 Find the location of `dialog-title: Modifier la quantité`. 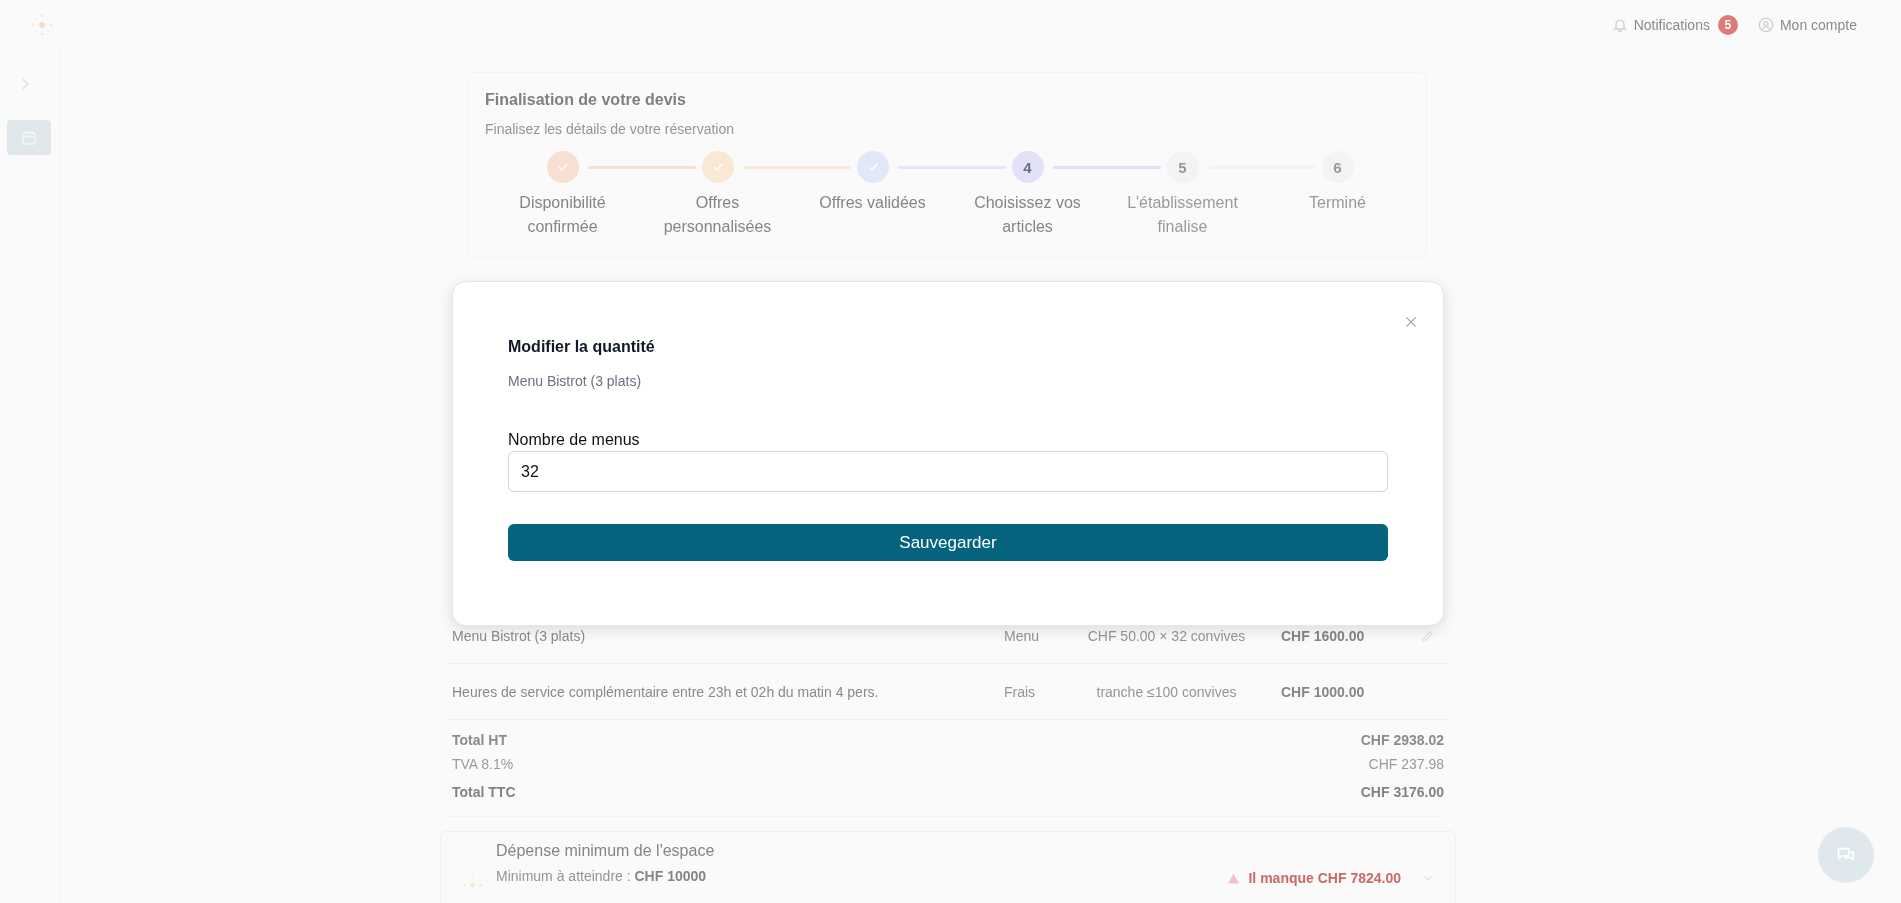

dialog-title: Modifier la quantité is located at coordinates (582, 347).